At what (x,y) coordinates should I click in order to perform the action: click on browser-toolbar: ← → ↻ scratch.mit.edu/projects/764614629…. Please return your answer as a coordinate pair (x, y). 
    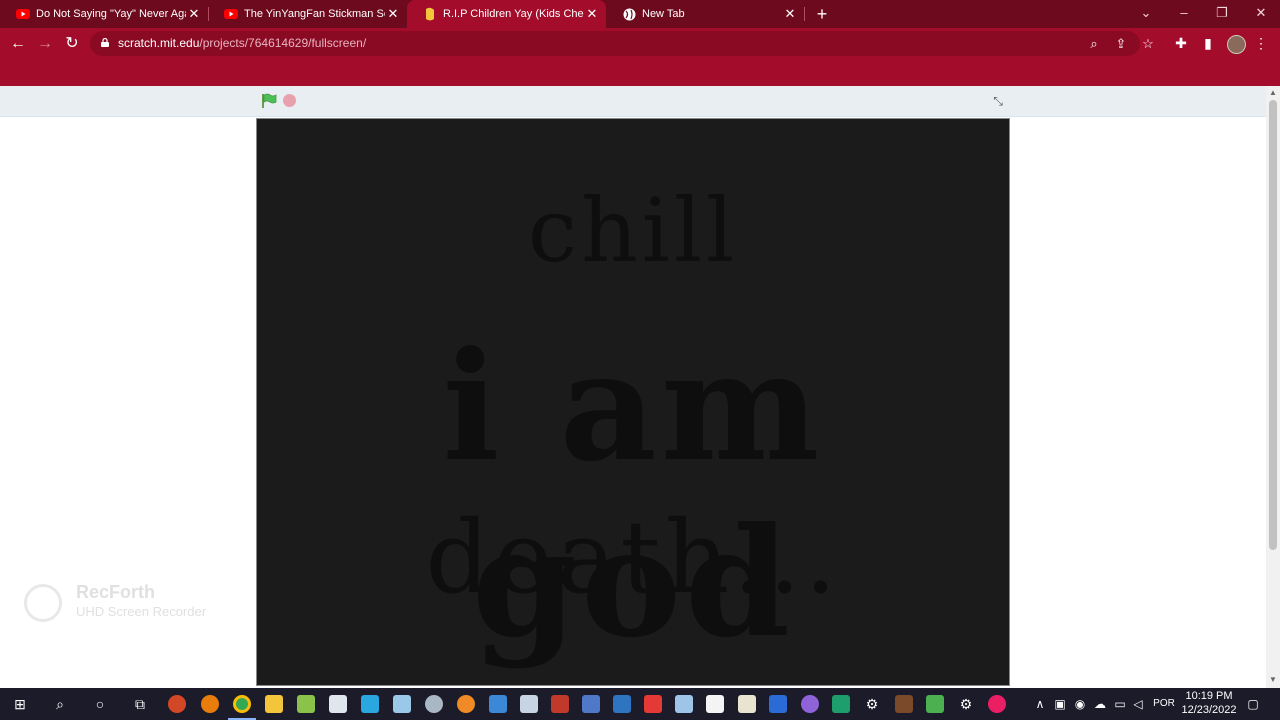
    Looking at the image, I should click on (640, 43).